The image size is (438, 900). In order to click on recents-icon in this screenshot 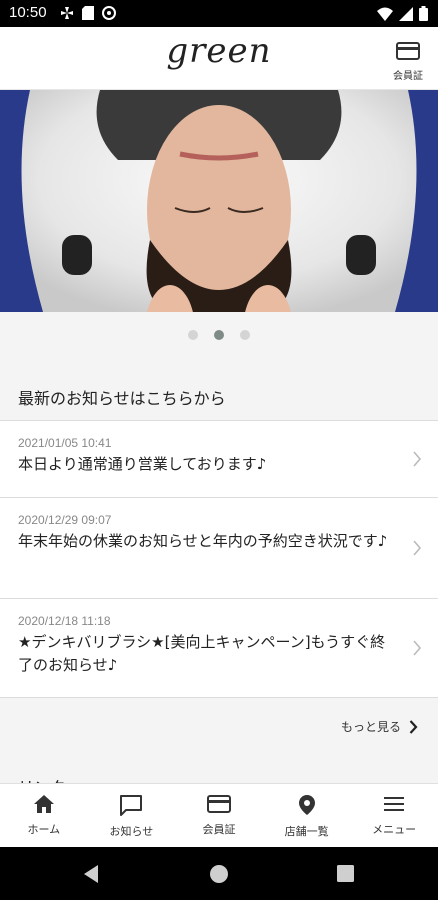, I will do `click(345, 873)`.